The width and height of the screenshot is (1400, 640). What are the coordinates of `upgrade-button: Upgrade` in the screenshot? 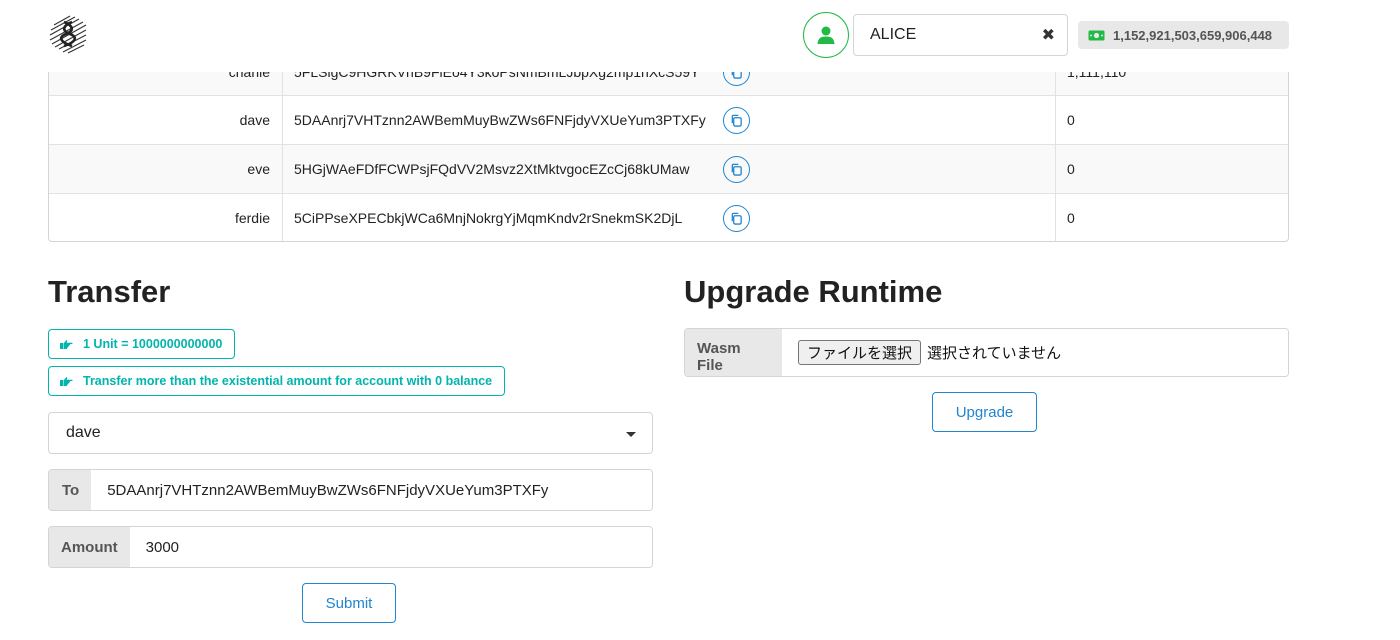 It's located at (984, 412).